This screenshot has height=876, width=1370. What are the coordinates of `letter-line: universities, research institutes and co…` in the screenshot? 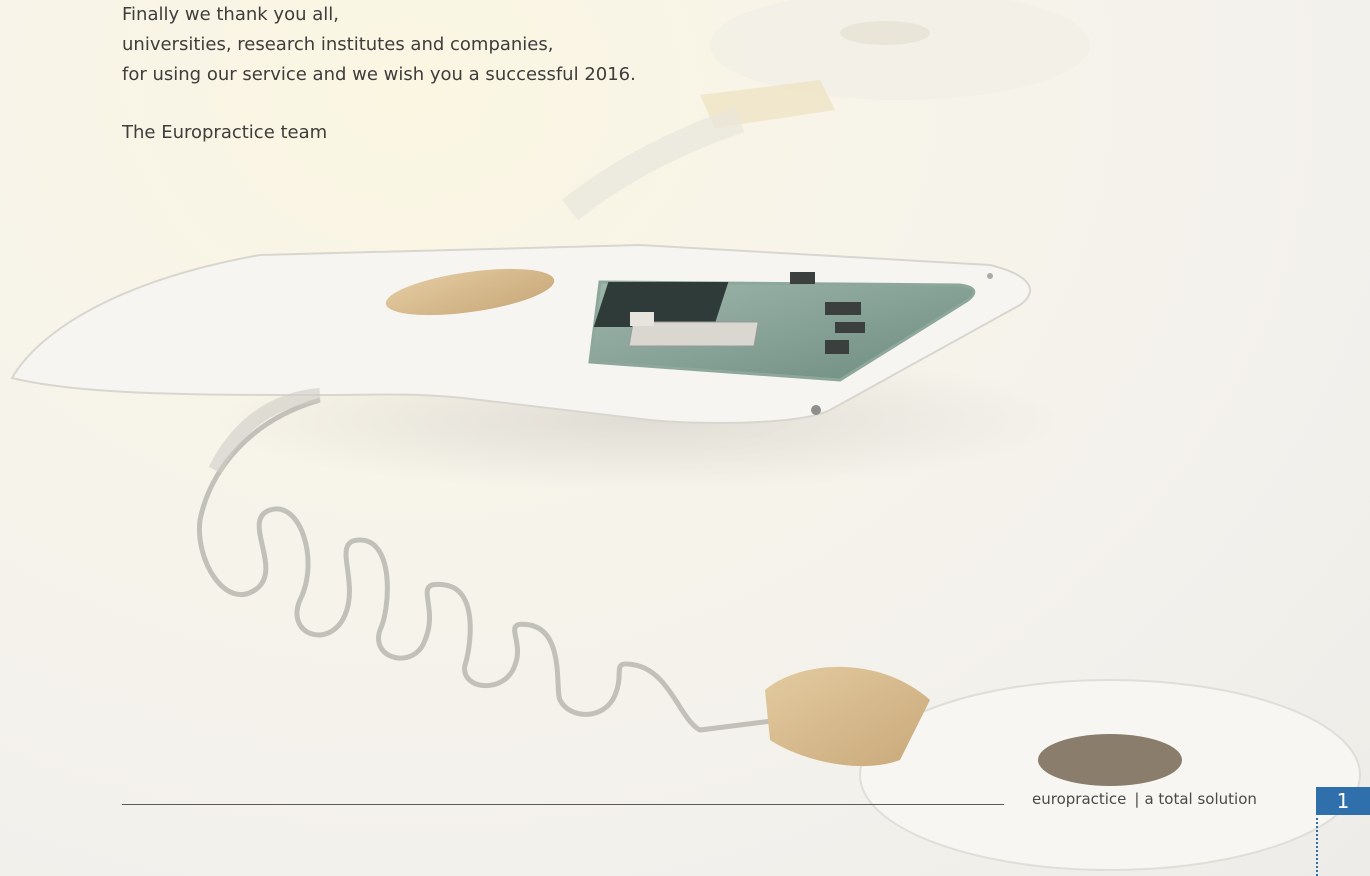 It's located at (338, 44).